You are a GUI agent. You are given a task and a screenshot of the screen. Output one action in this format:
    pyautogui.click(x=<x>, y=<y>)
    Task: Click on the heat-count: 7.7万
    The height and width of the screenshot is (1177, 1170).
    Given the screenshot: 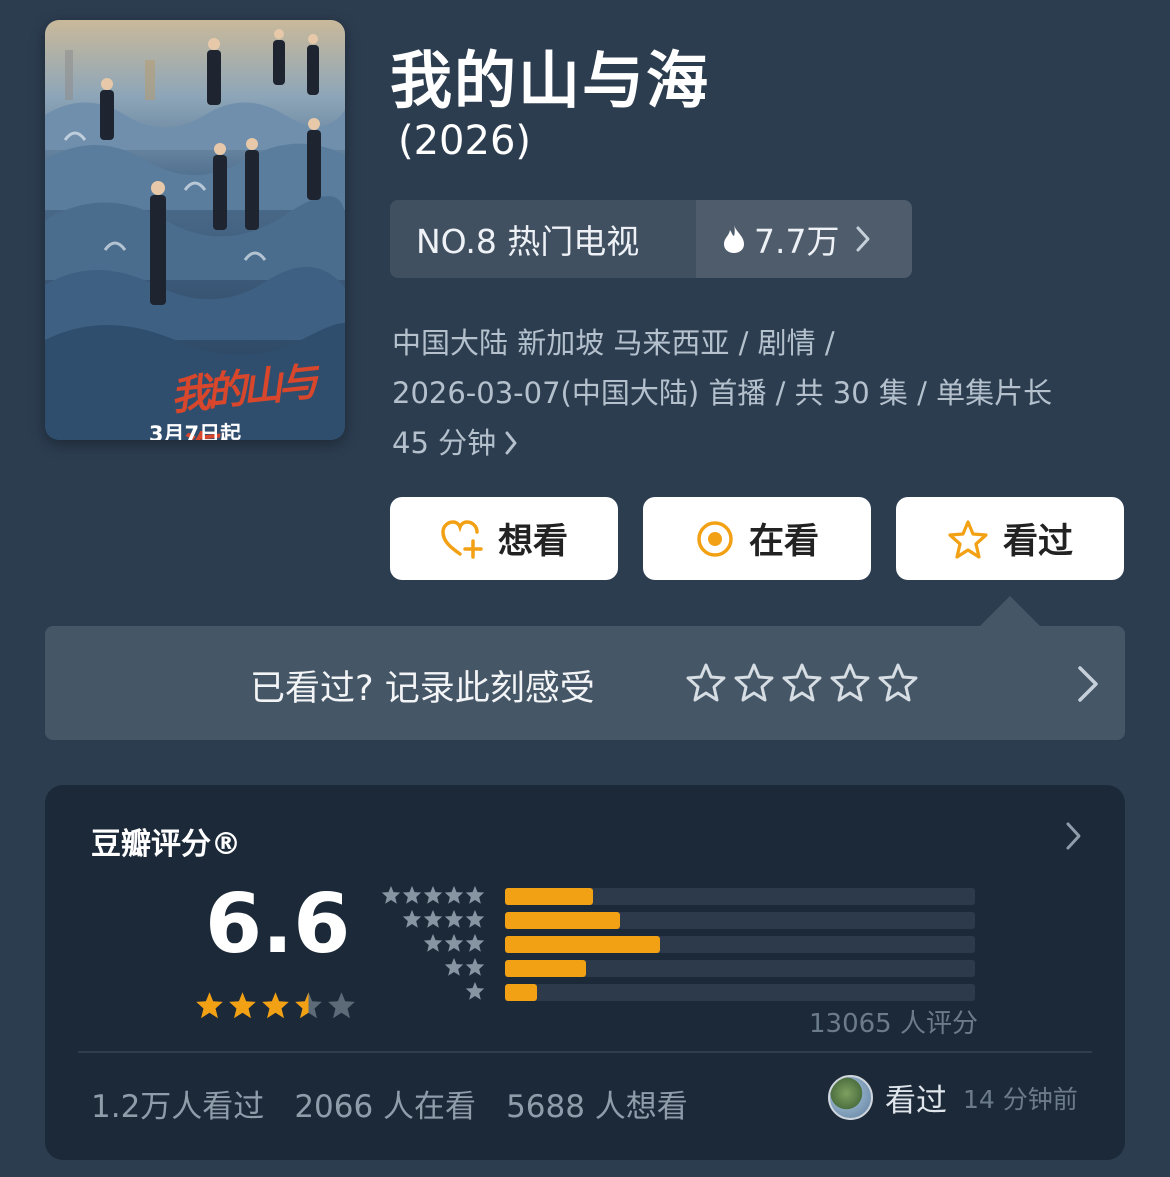 What is the action you would take?
    pyautogui.click(x=797, y=241)
    